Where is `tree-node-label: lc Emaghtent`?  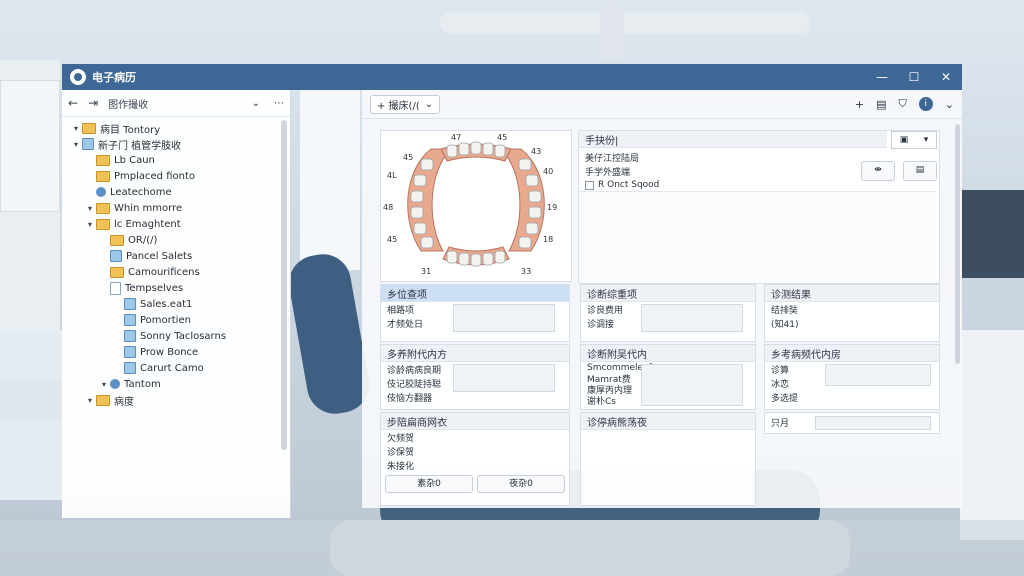 tree-node-label: lc Emaghtent is located at coordinates (147, 224).